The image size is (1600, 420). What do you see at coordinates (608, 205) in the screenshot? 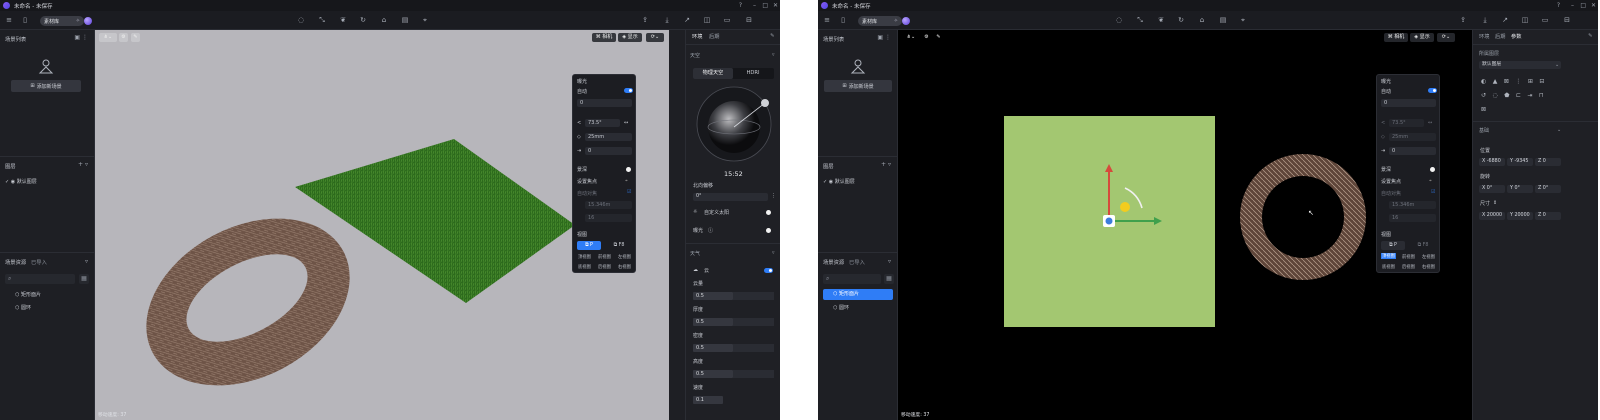
I see `focus-distance-input: 15.346m` at bounding box center [608, 205].